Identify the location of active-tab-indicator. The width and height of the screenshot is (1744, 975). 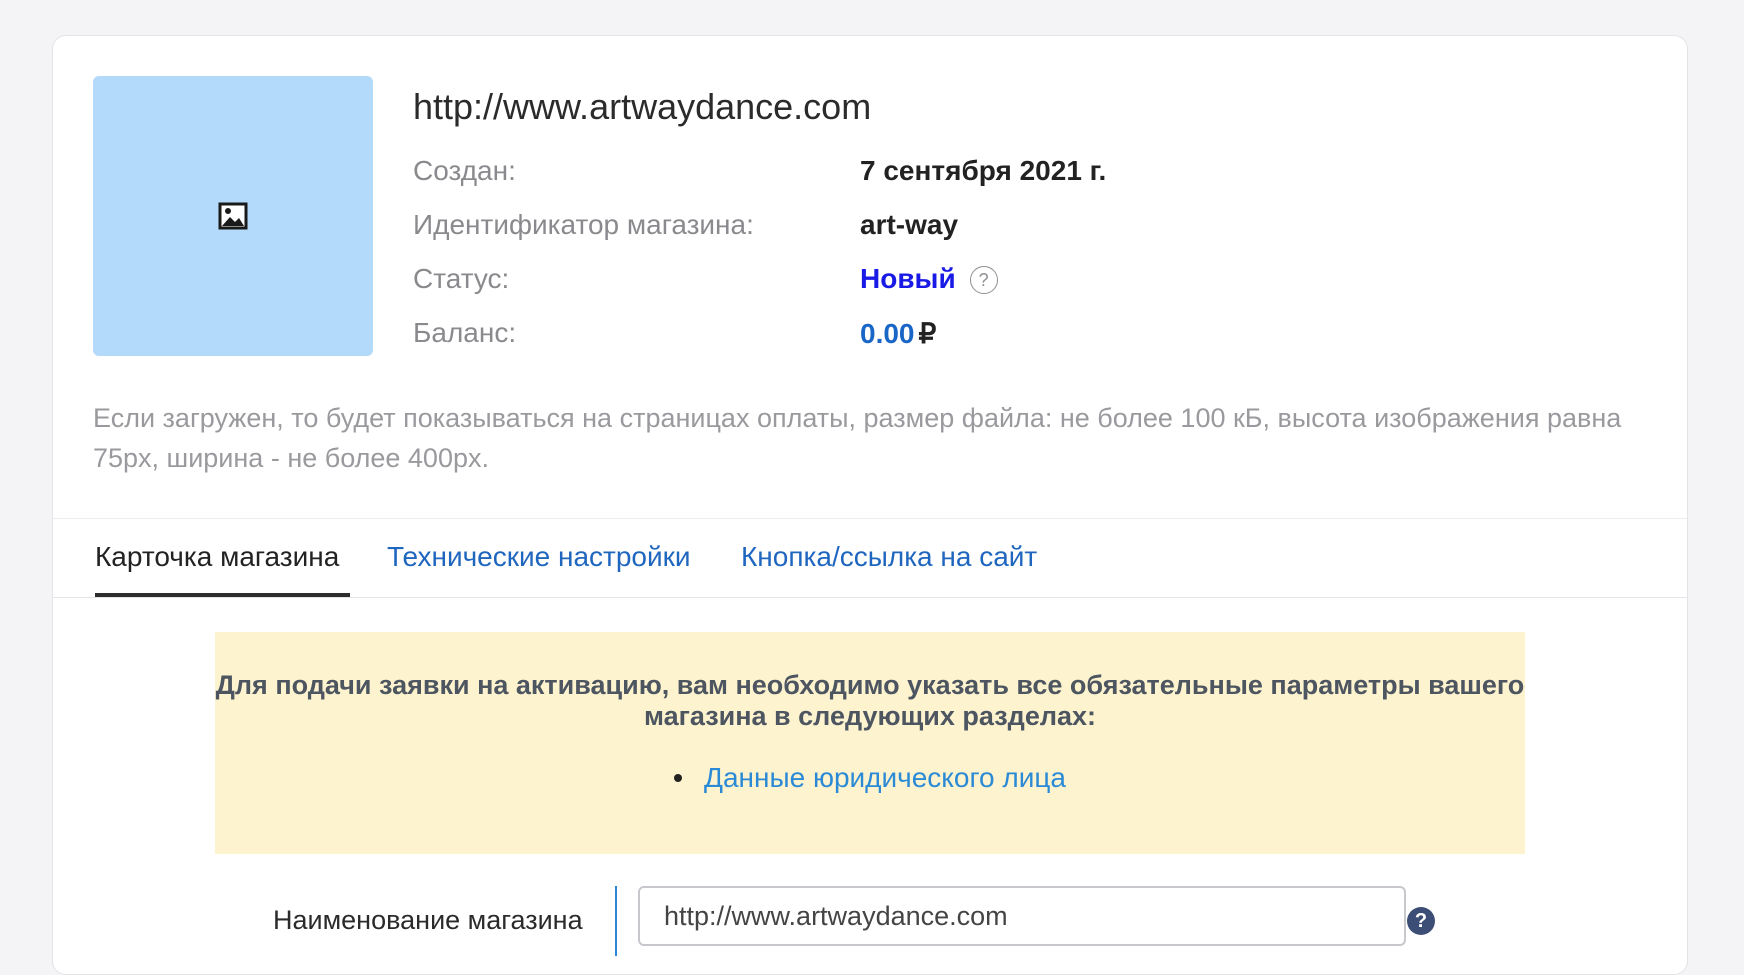
(222, 595).